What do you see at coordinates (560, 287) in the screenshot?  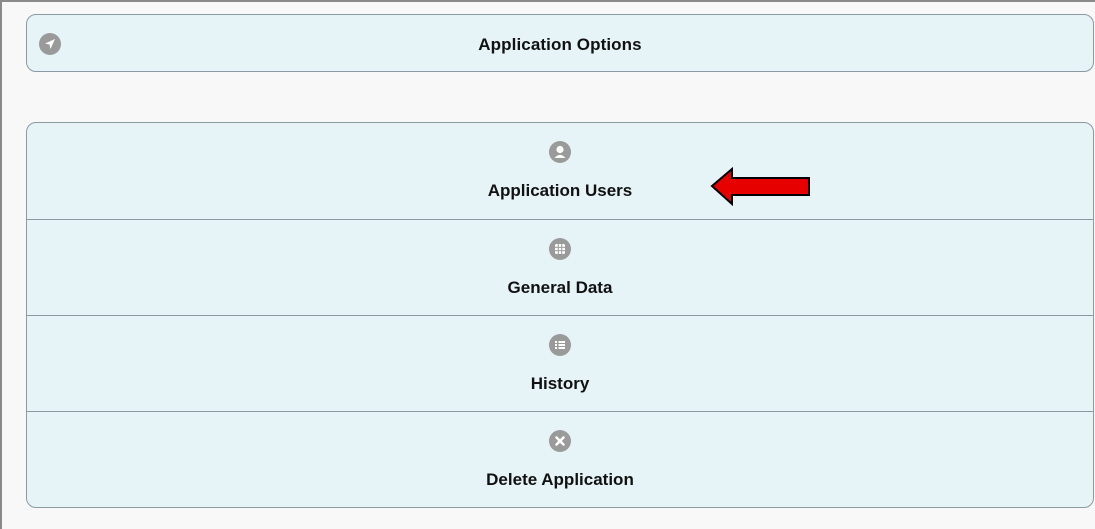 I see `menu-item-label: General Data` at bounding box center [560, 287].